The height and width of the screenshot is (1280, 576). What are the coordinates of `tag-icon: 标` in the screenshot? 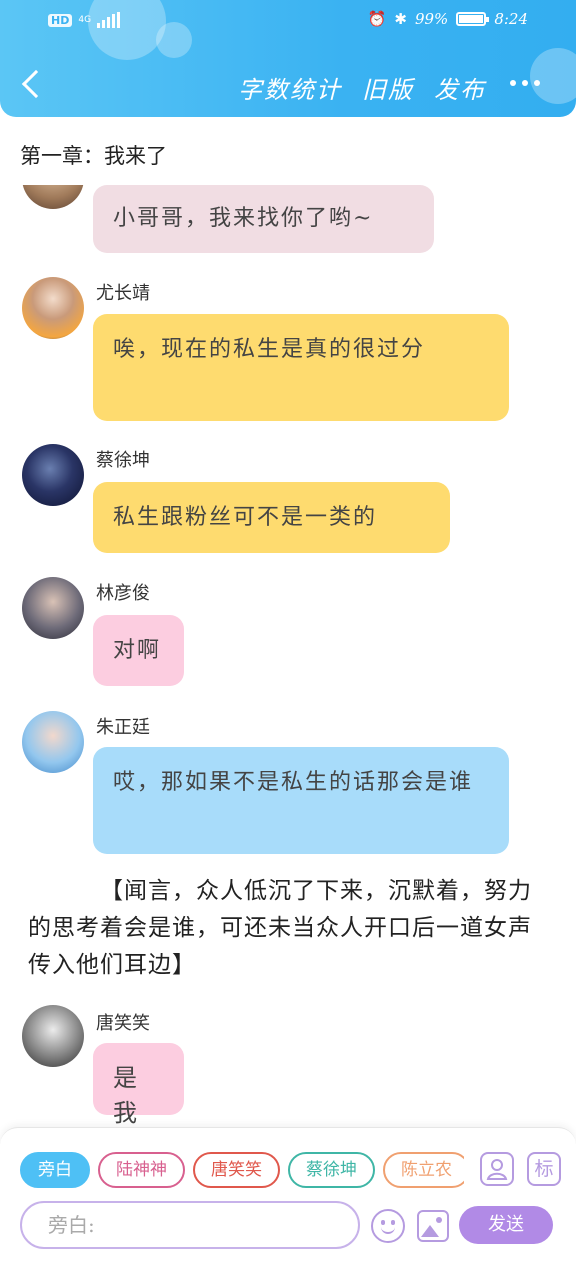 It's located at (544, 1169).